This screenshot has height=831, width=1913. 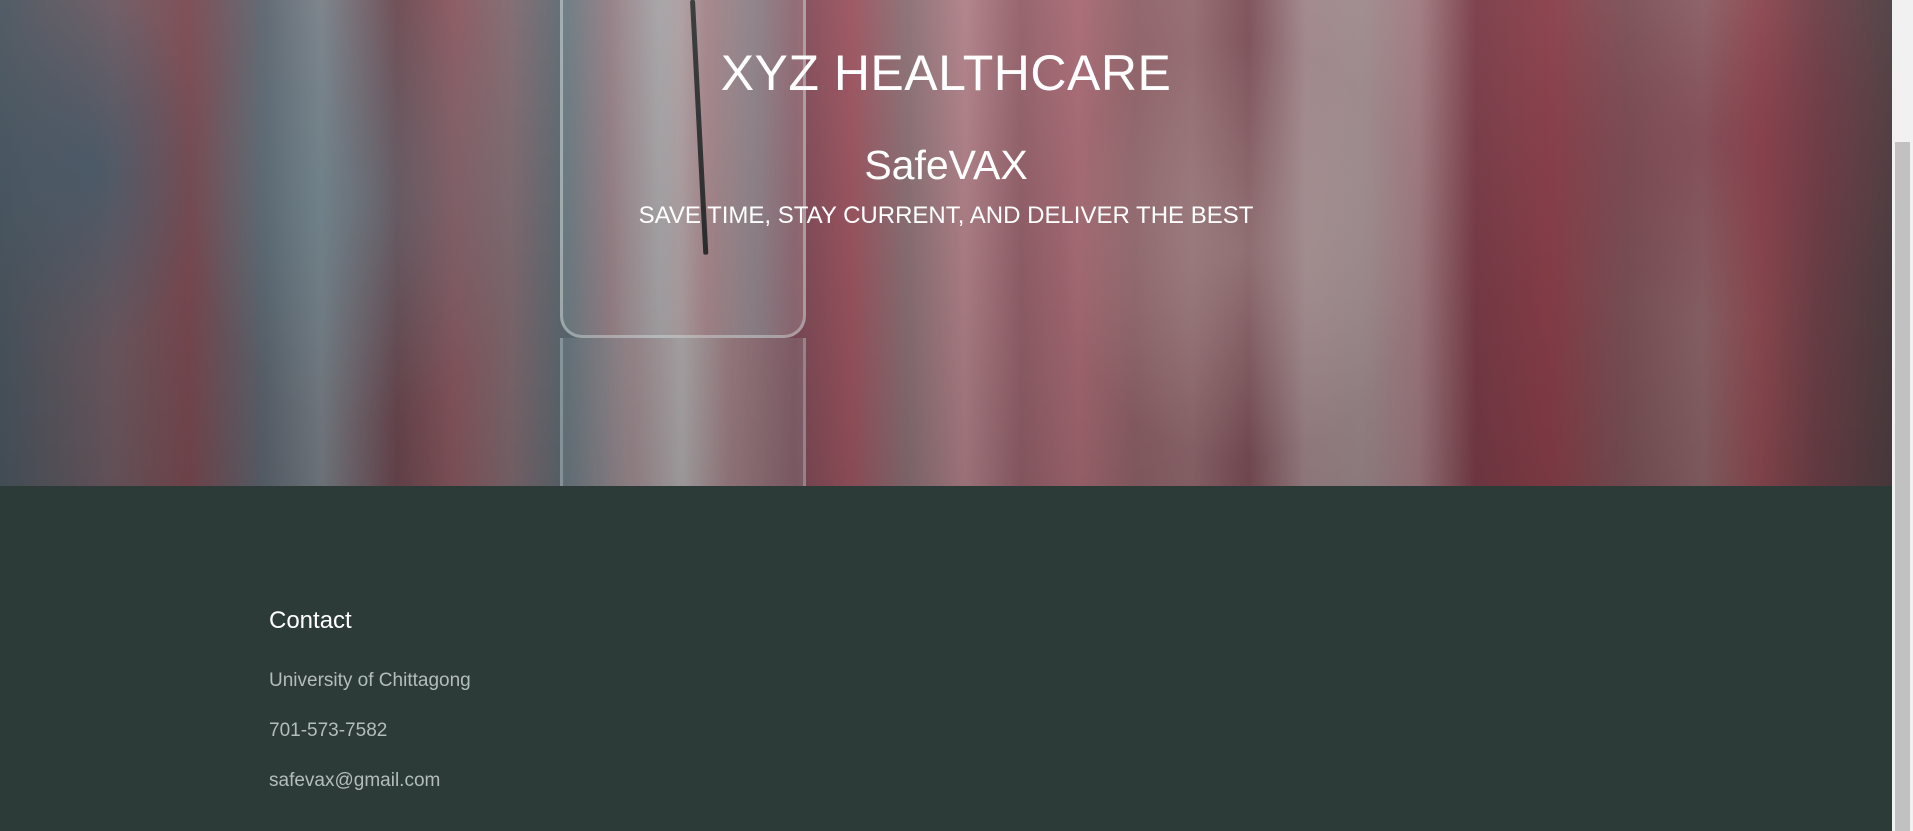 What do you see at coordinates (310, 620) in the screenshot?
I see `contact-heading: Contact` at bounding box center [310, 620].